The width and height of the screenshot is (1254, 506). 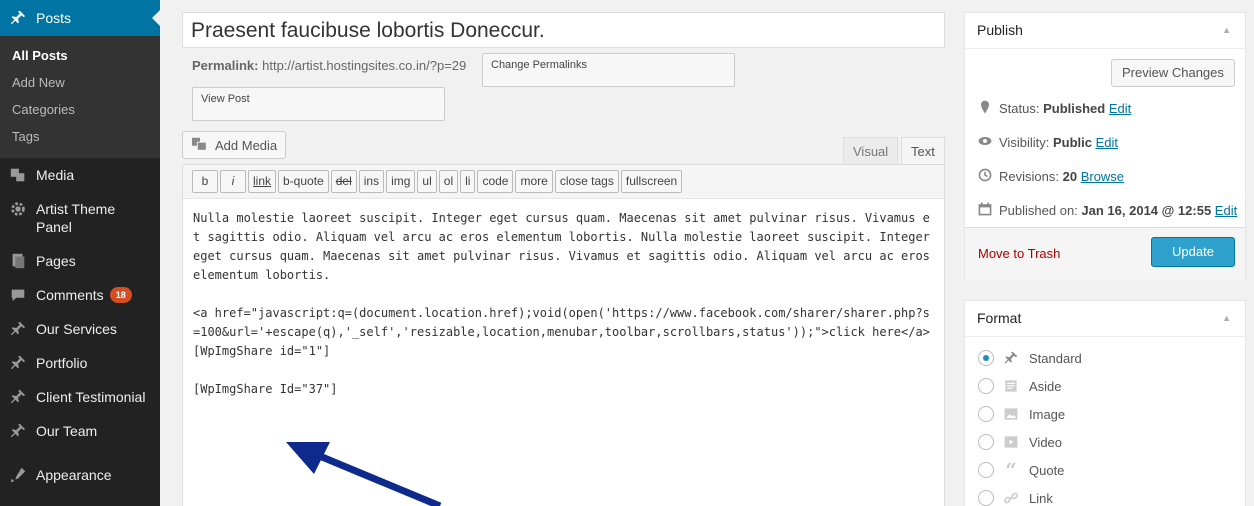 I want to click on qt-fullscreen-button: fullscreen, so click(x=651, y=181).